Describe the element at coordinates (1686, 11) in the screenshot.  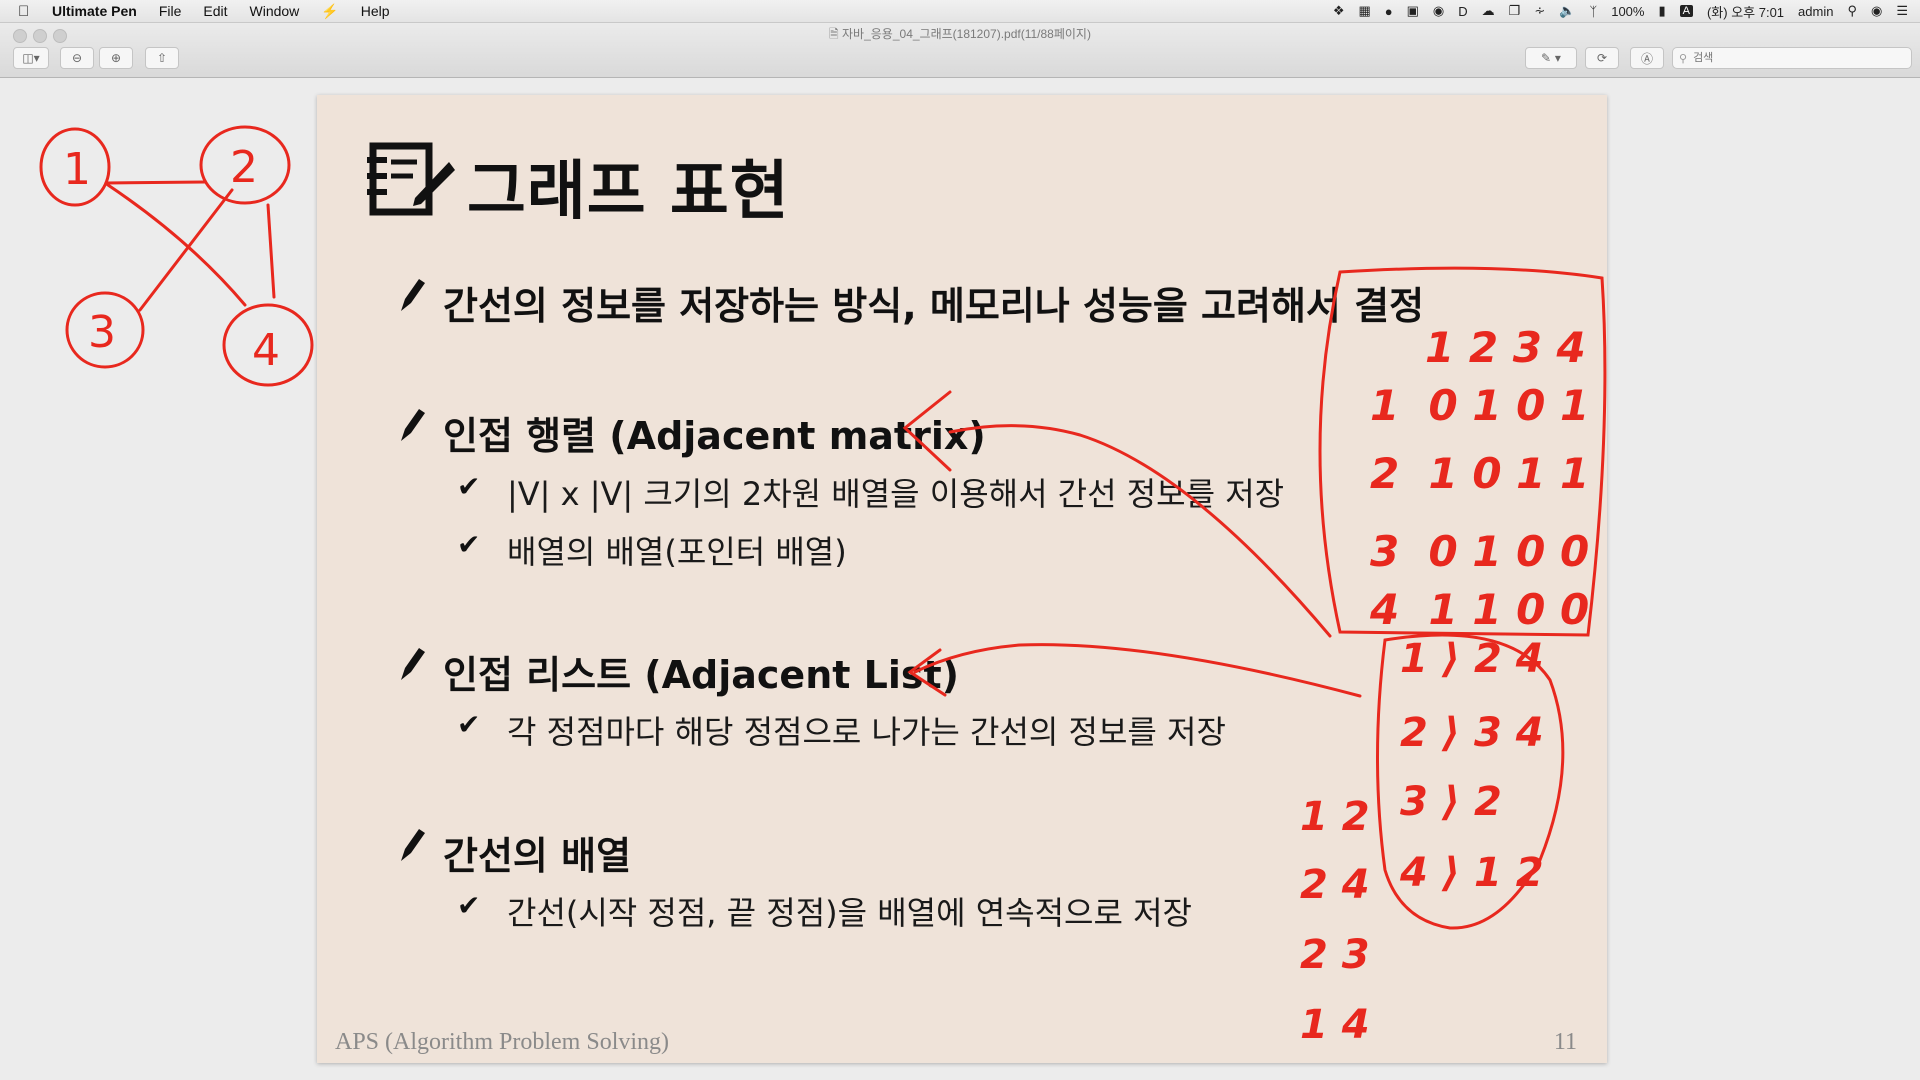
I see `input-method-icon: A` at that location.